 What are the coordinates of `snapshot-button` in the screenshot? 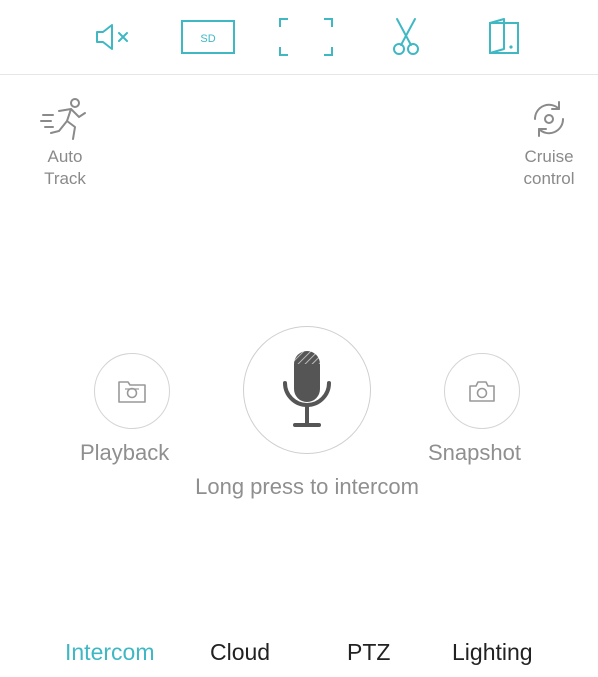 It's located at (482, 391).